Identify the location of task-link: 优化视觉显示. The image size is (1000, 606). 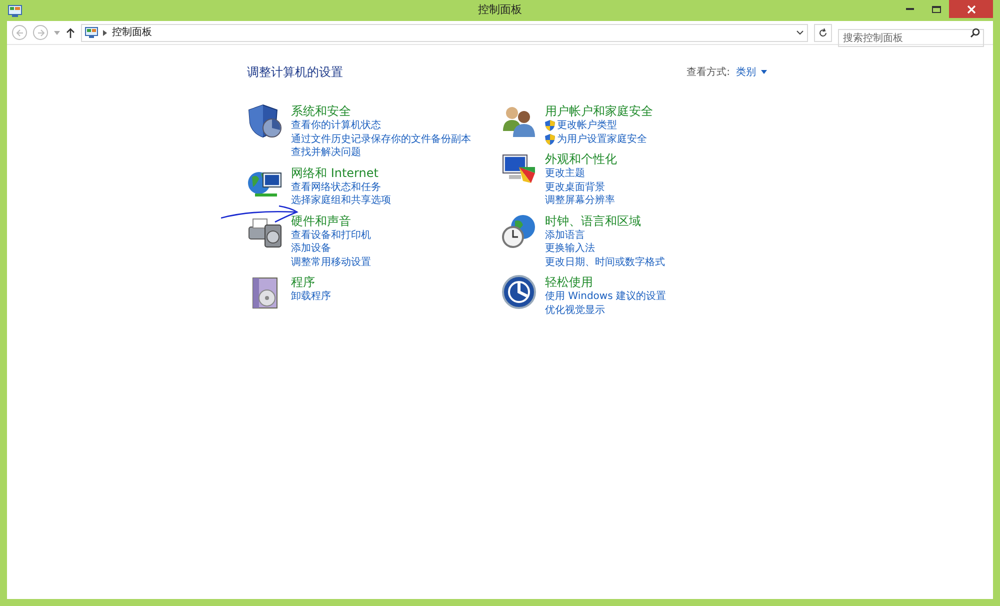
(575, 310).